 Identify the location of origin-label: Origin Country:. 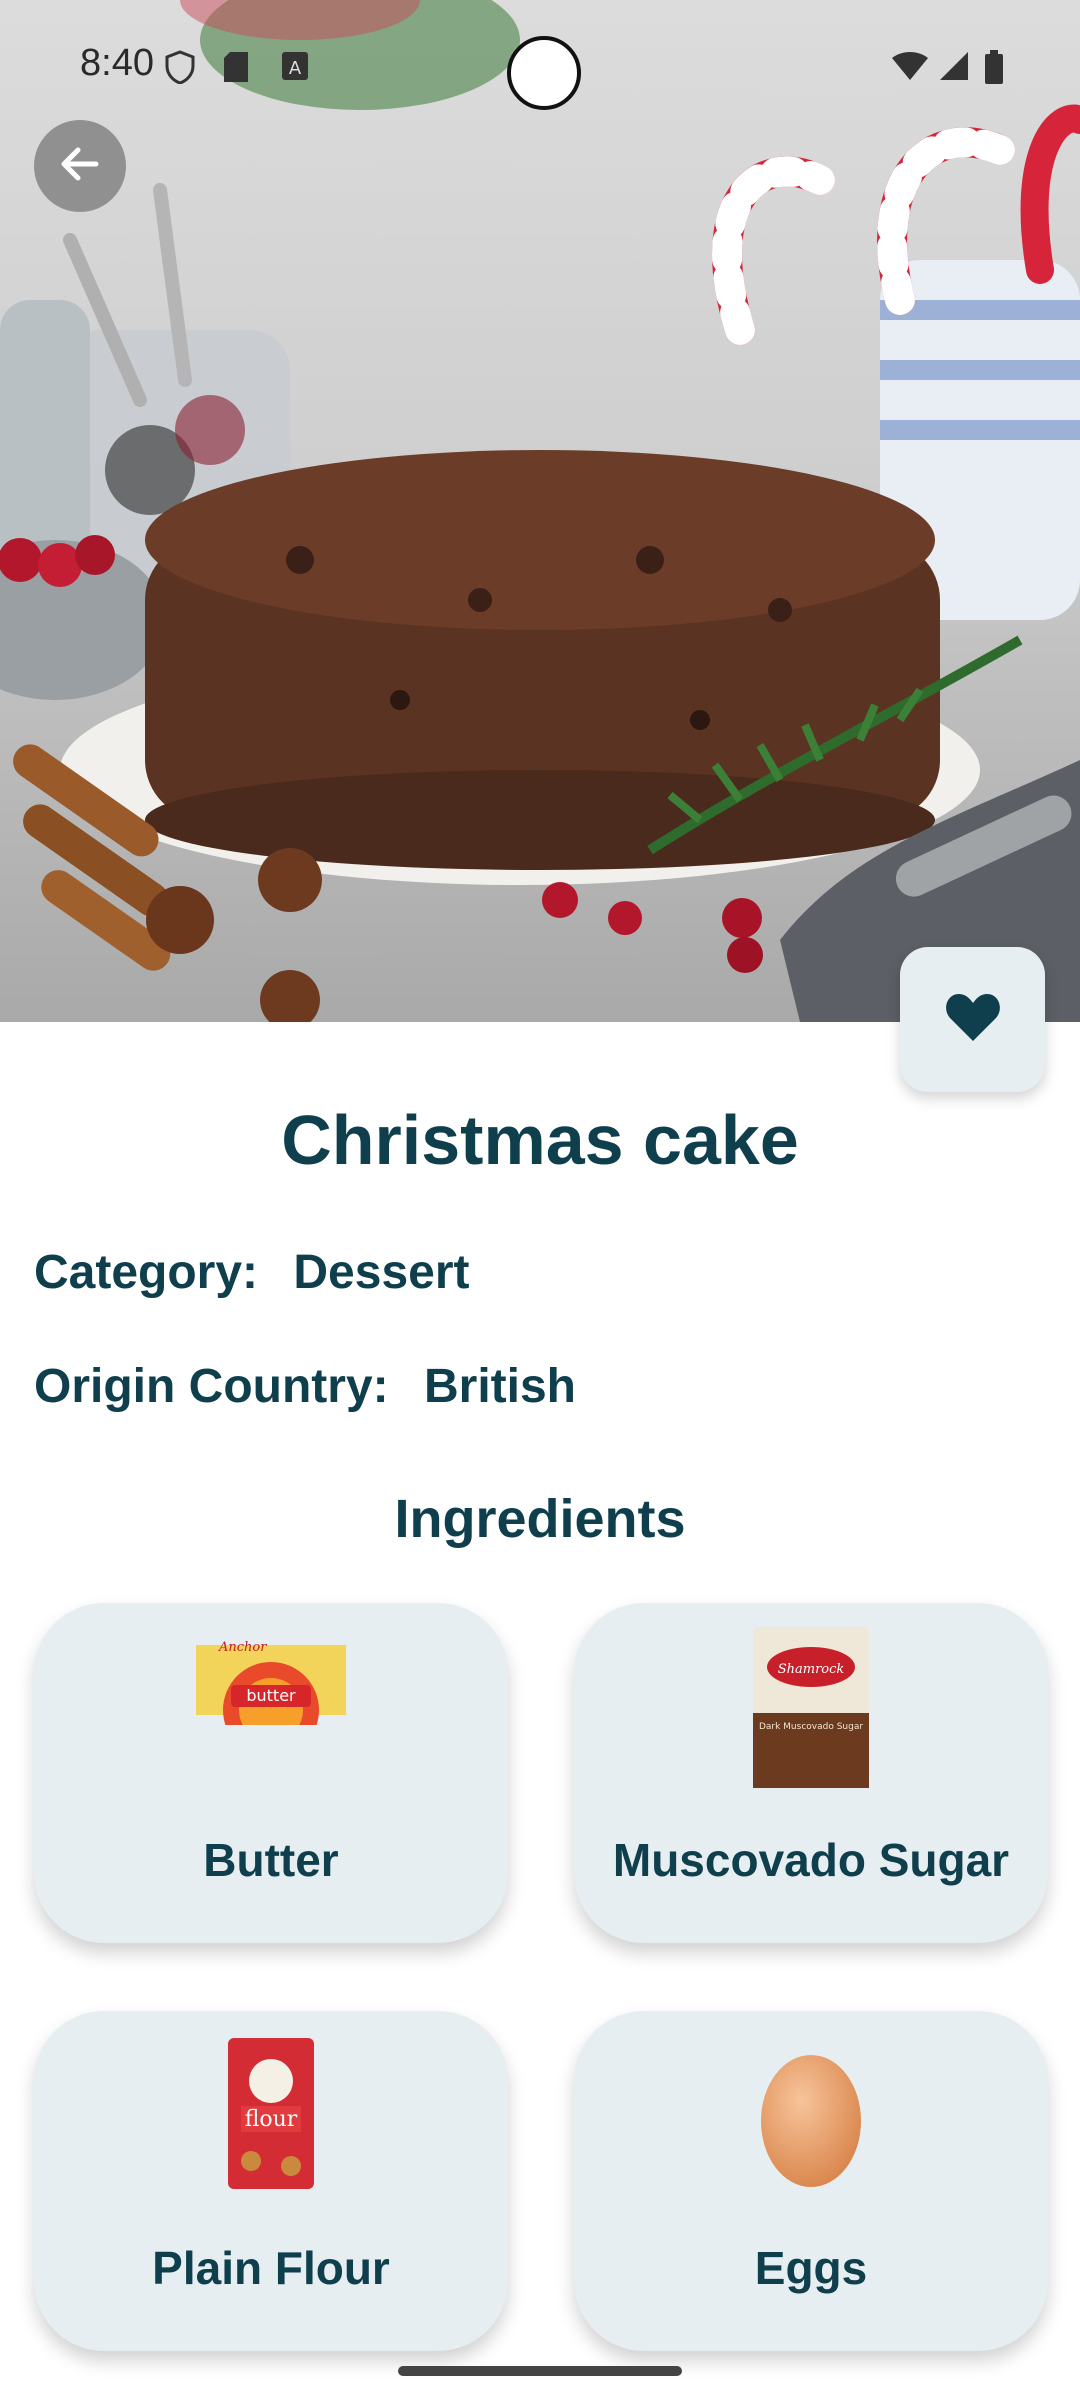
(211, 1386).